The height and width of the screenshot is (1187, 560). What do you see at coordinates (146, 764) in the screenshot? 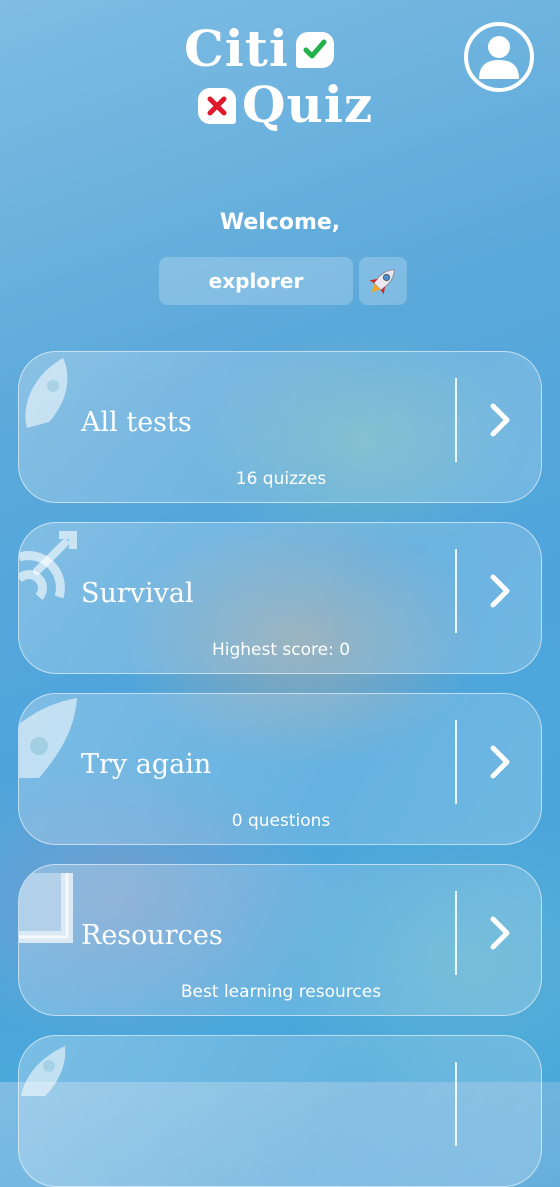
I see `card-title: Try again` at bounding box center [146, 764].